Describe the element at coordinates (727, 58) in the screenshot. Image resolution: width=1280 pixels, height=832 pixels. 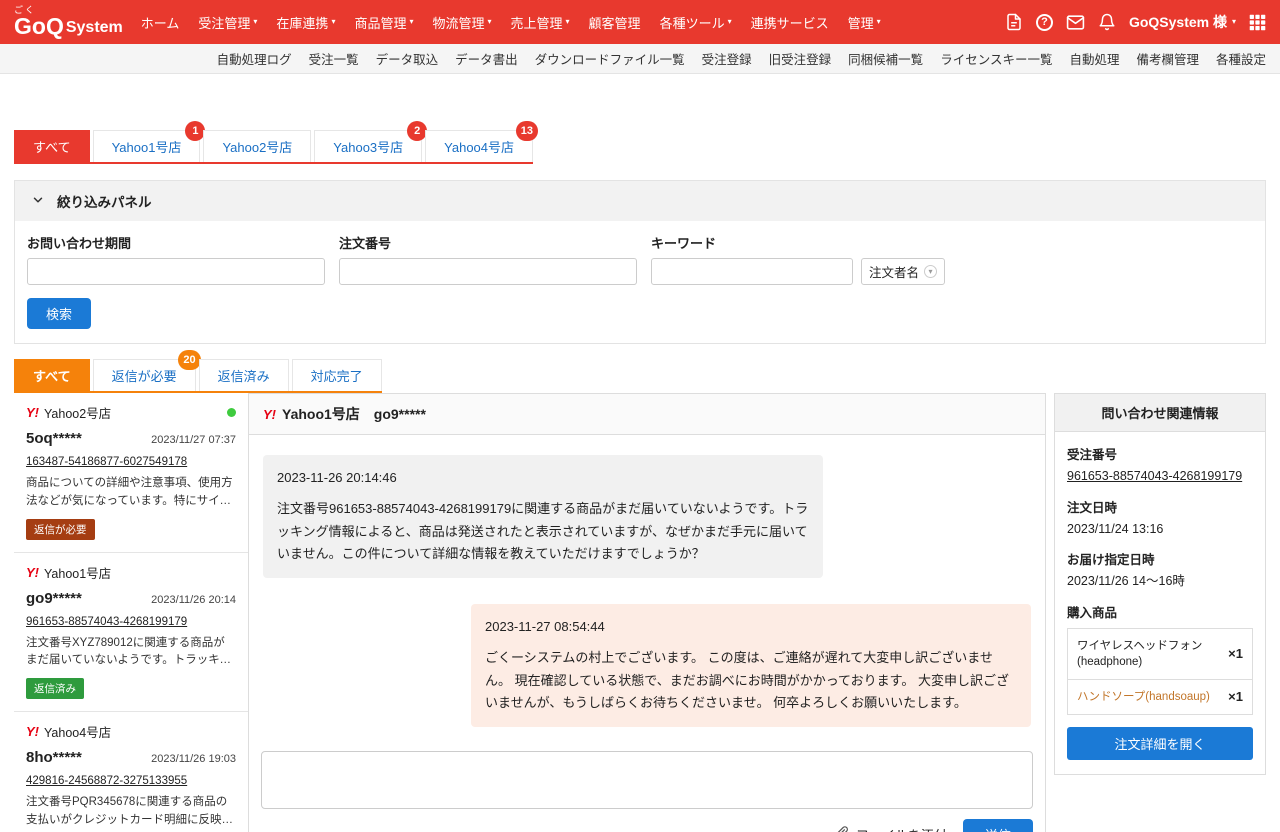
I see `subnav-order-entry: 受注登録` at that location.